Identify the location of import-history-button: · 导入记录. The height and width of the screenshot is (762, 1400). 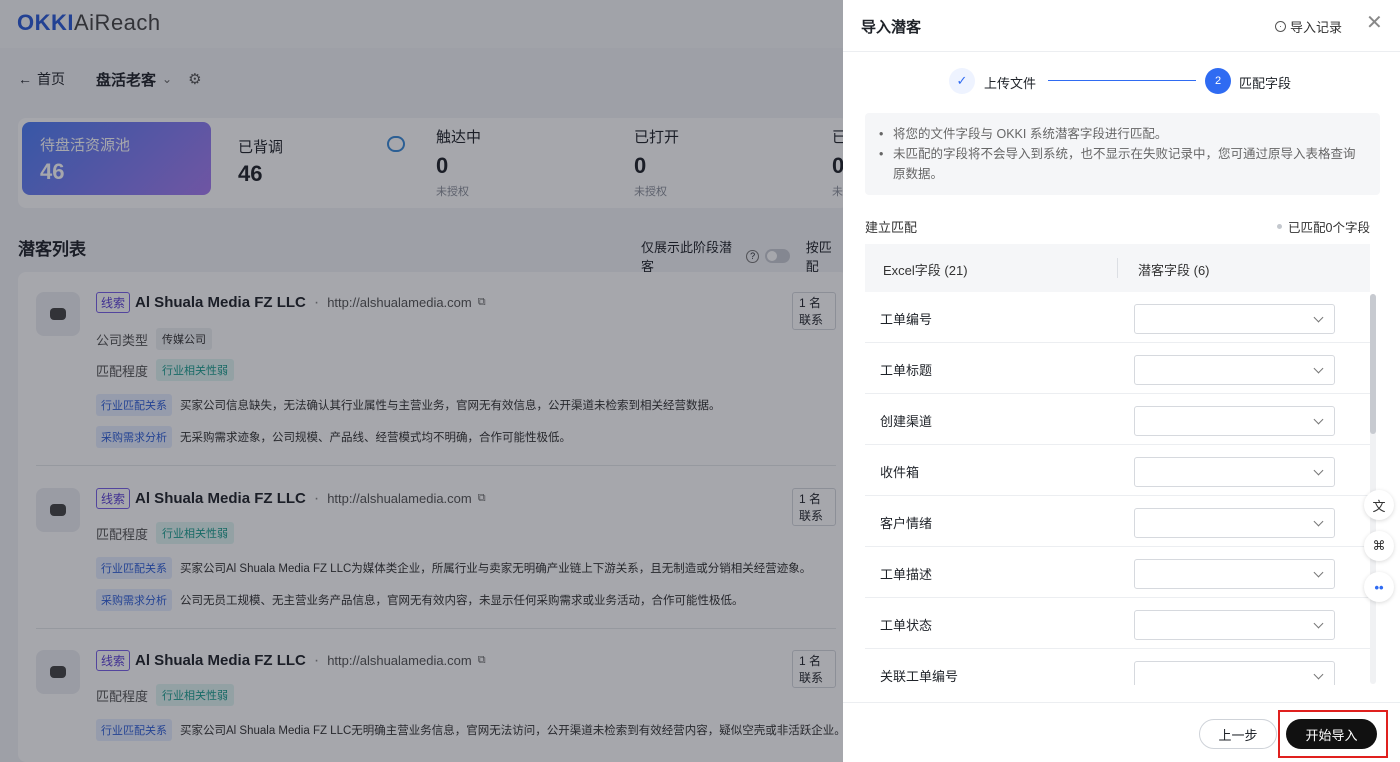
(1308, 26).